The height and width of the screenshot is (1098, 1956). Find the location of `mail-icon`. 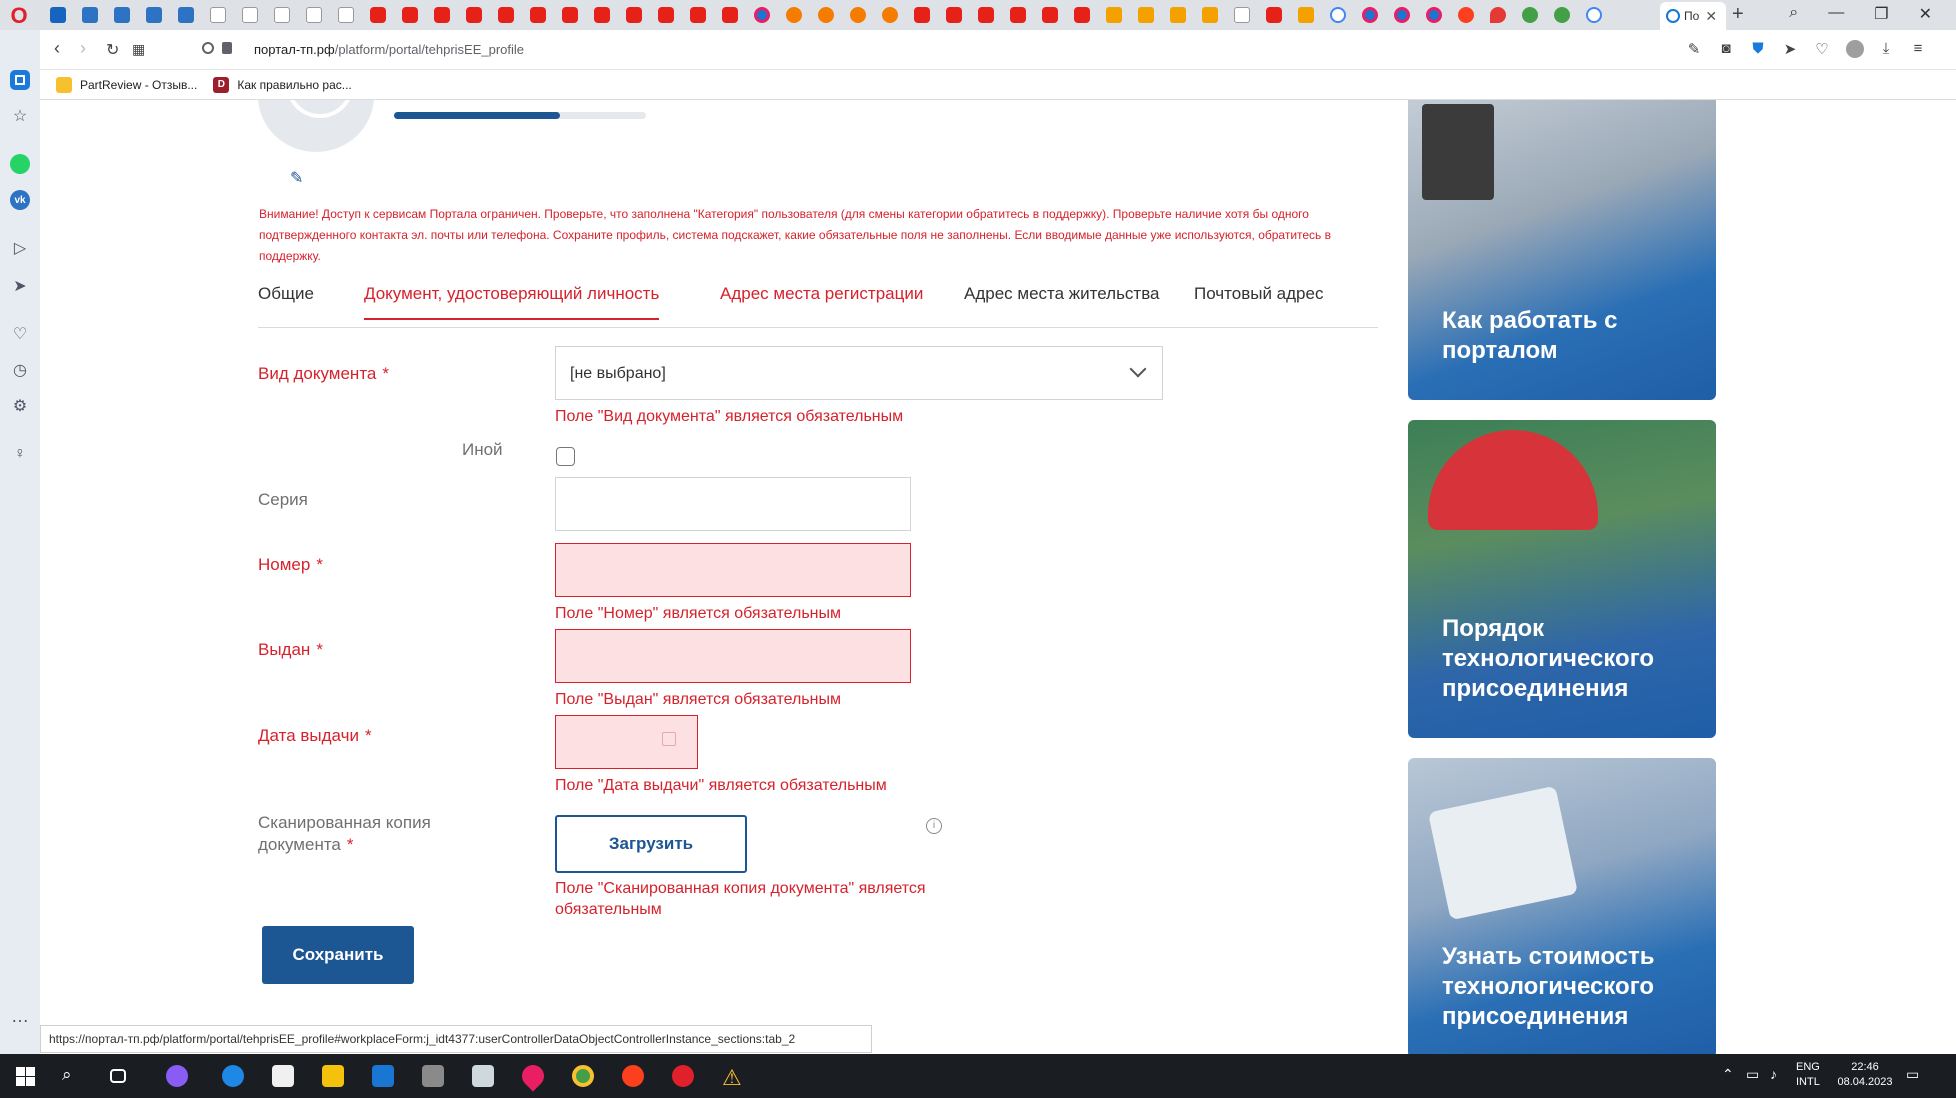

mail-icon is located at coordinates (383, 1076).